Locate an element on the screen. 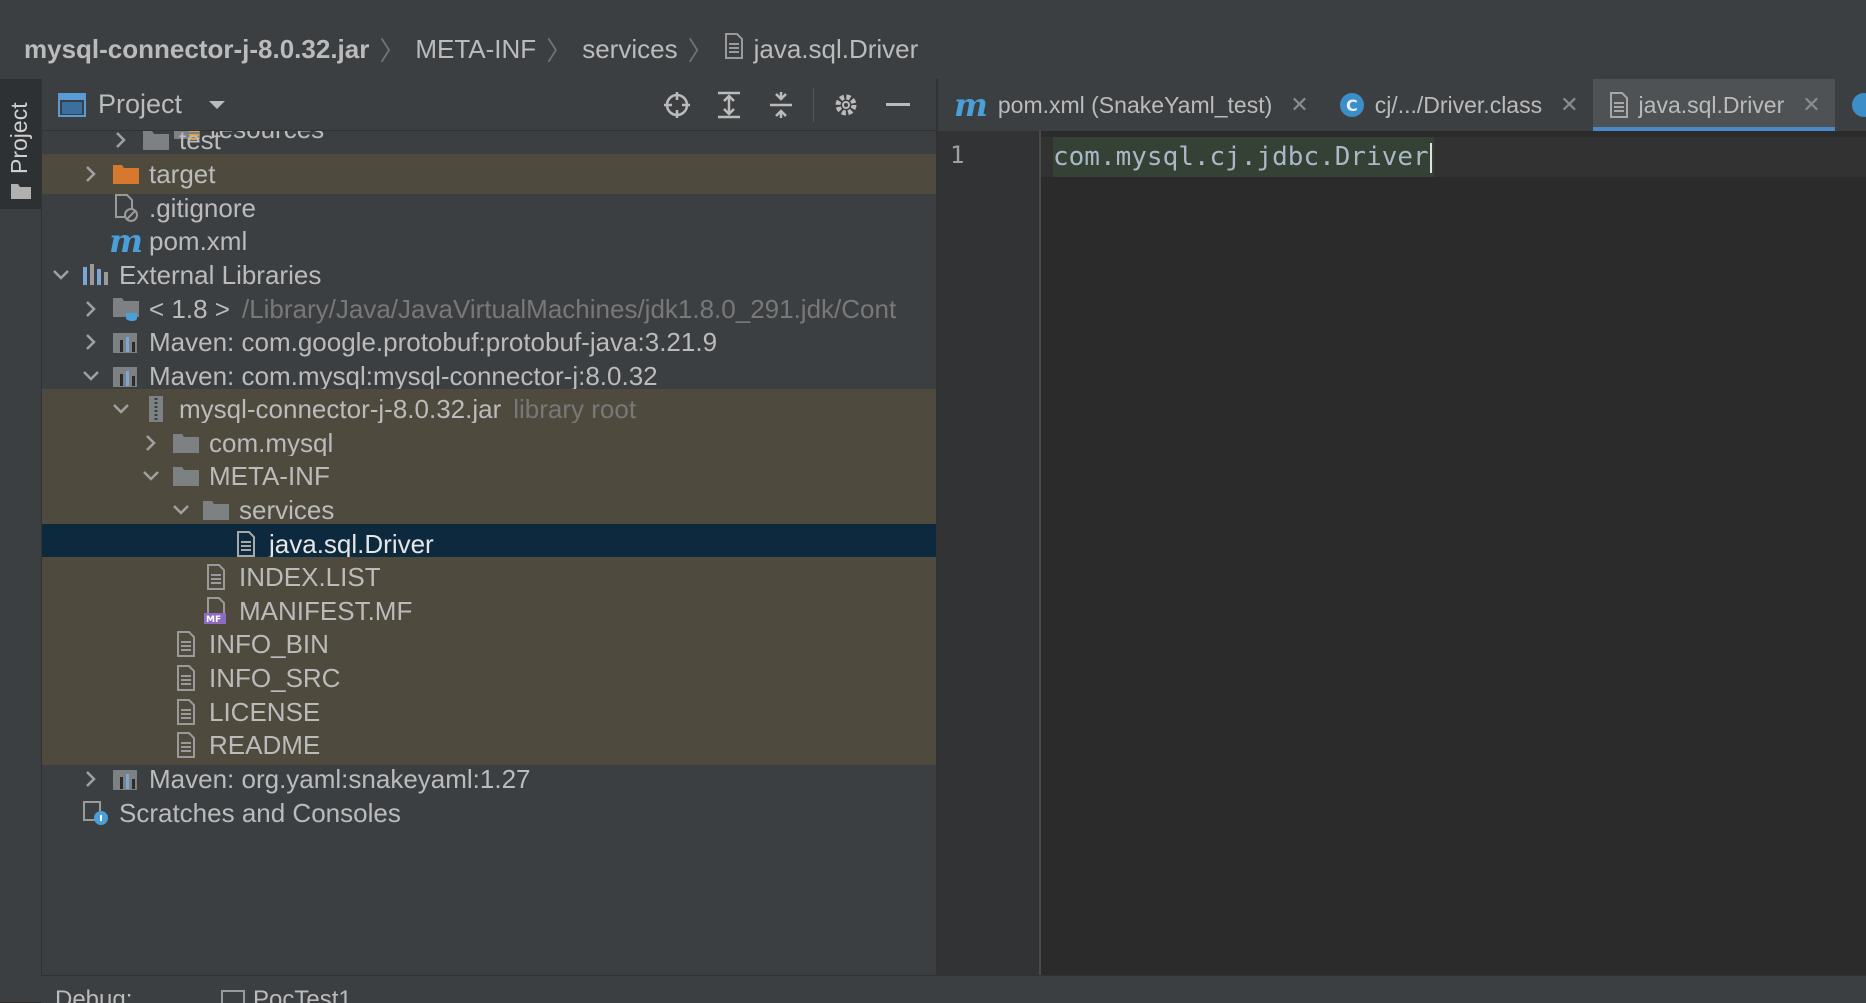  excluded-folder-icon is located at coordinates (126, 174).